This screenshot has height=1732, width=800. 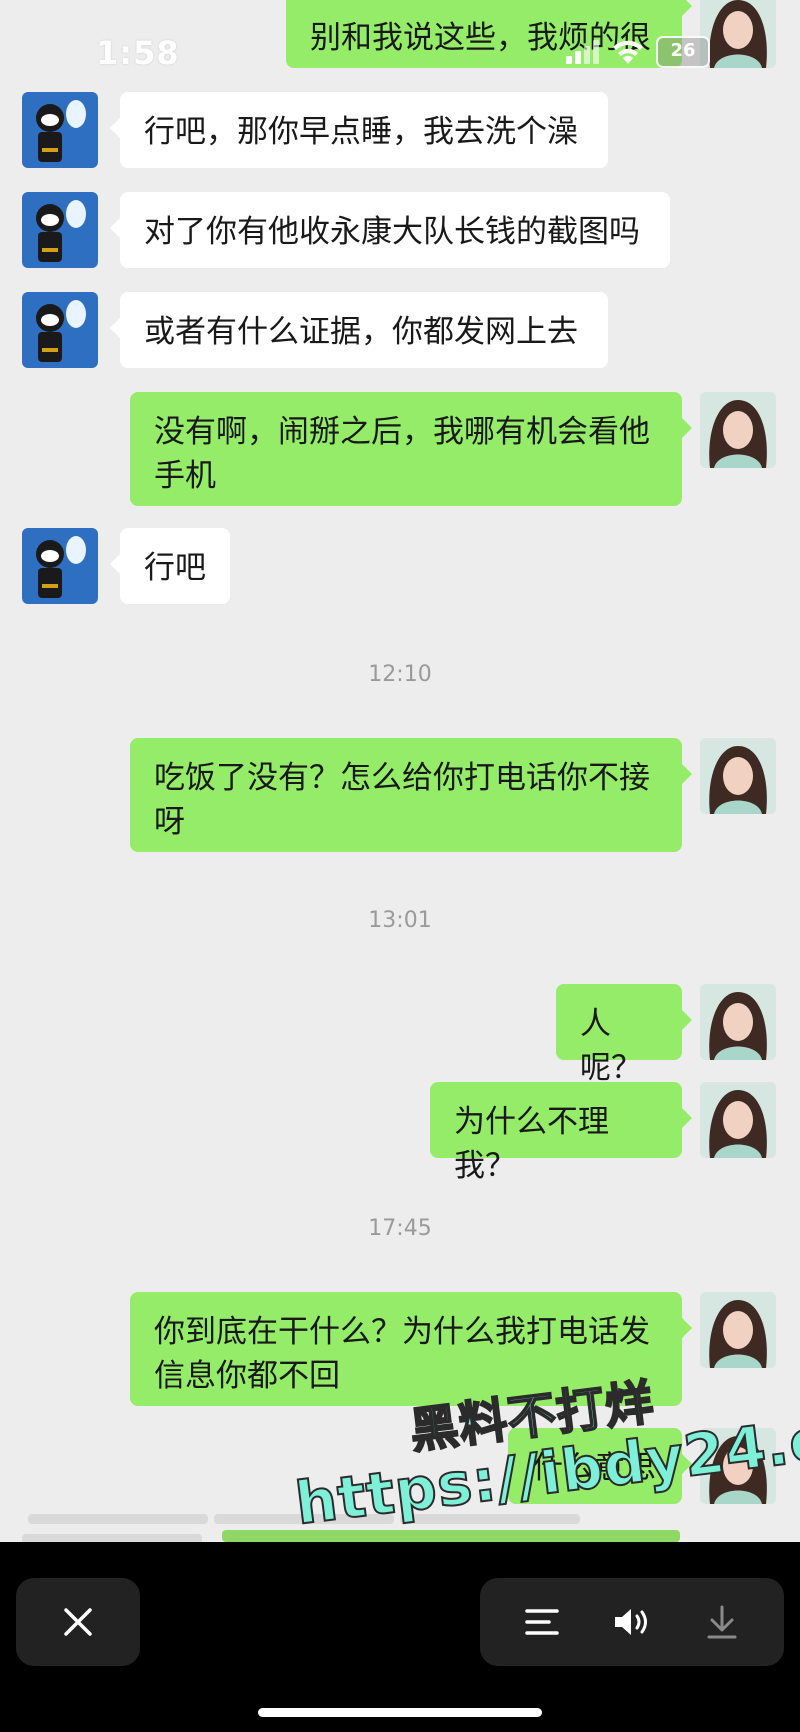 I want to click on message-row: 或者有什么证据，你都发网上去, so click(x=400, y=332).